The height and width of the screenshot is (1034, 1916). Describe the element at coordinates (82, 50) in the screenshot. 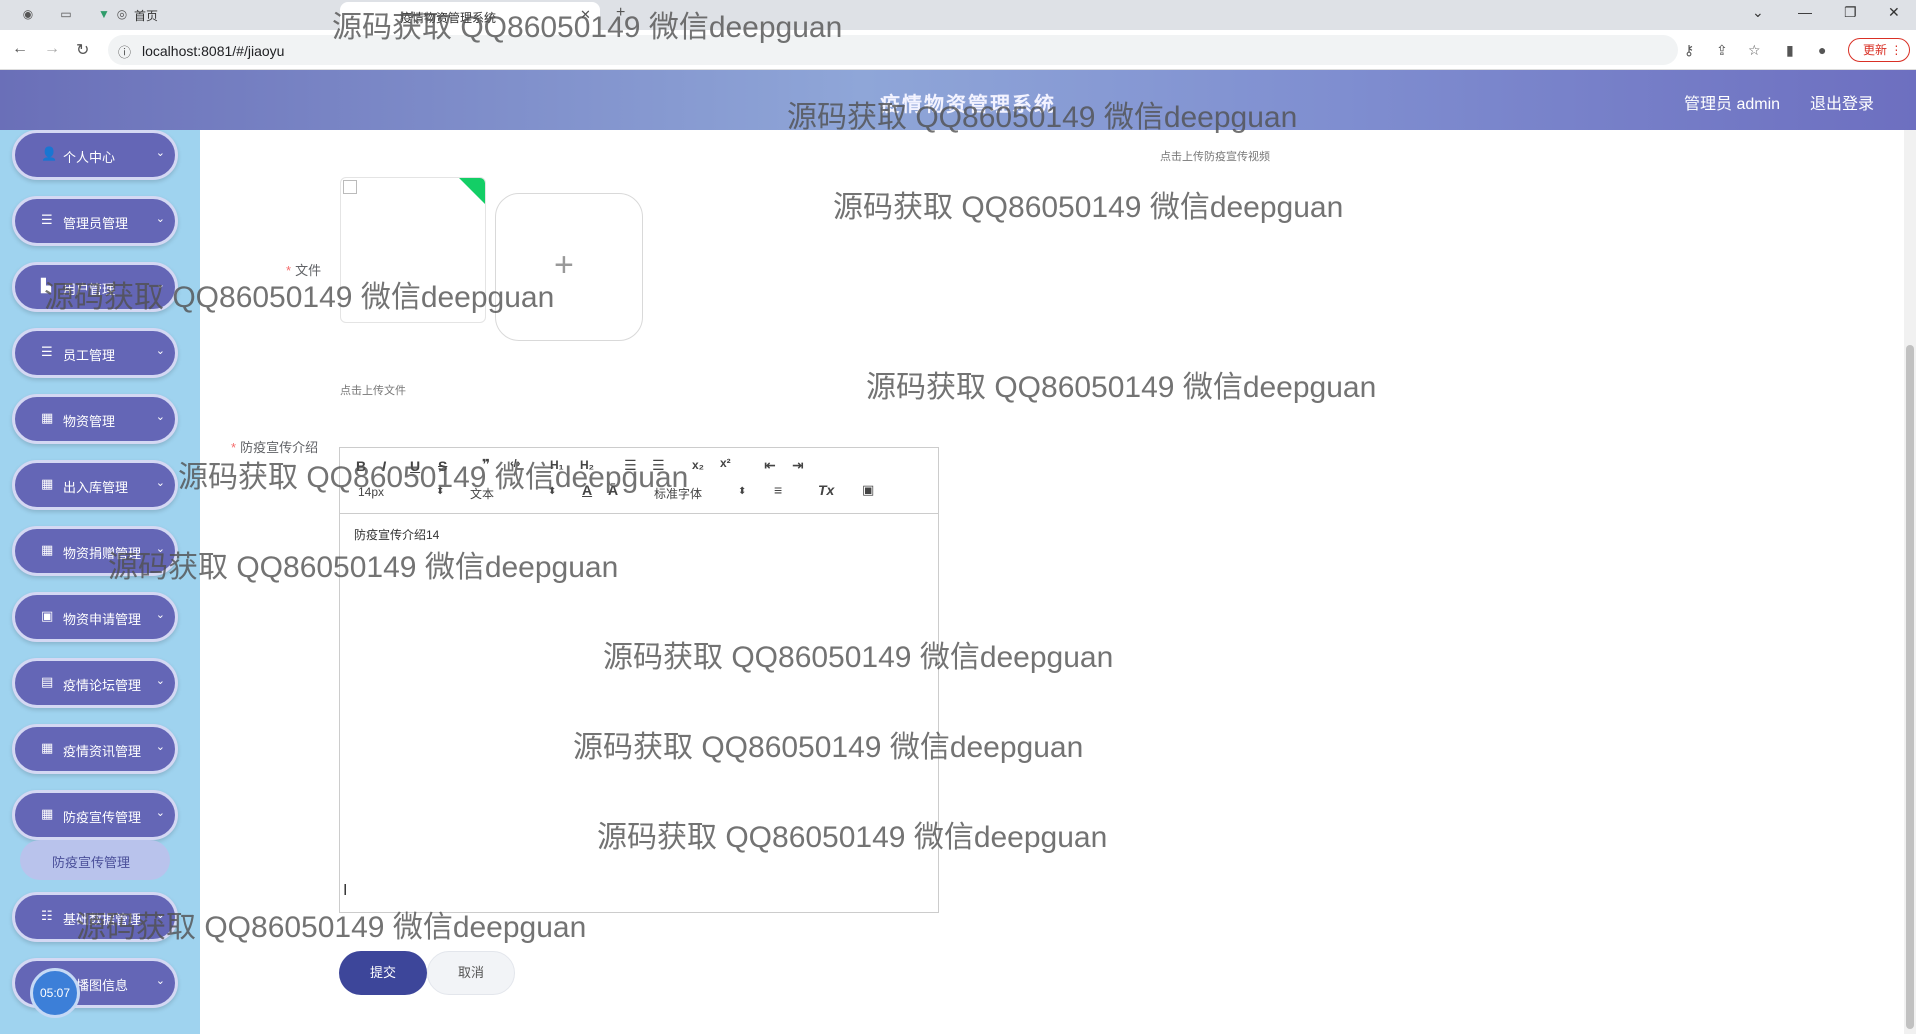

I see `reload-icon: ↻` at that location.